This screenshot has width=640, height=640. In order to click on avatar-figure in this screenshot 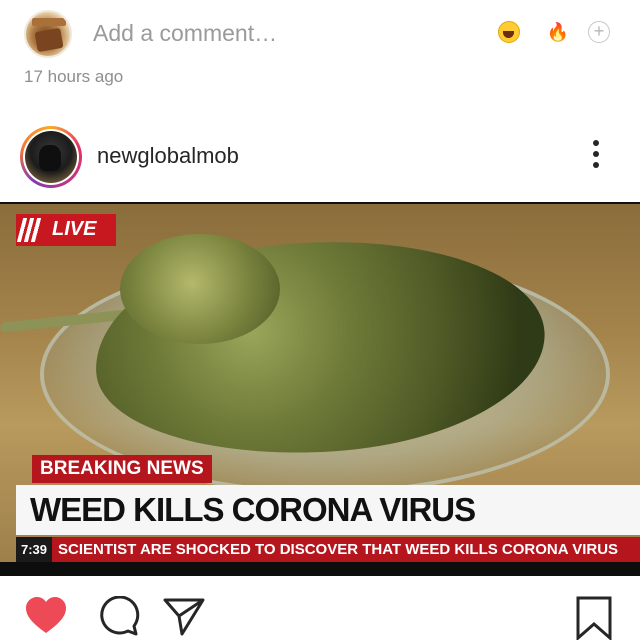, I will do `click(50, 158)`.